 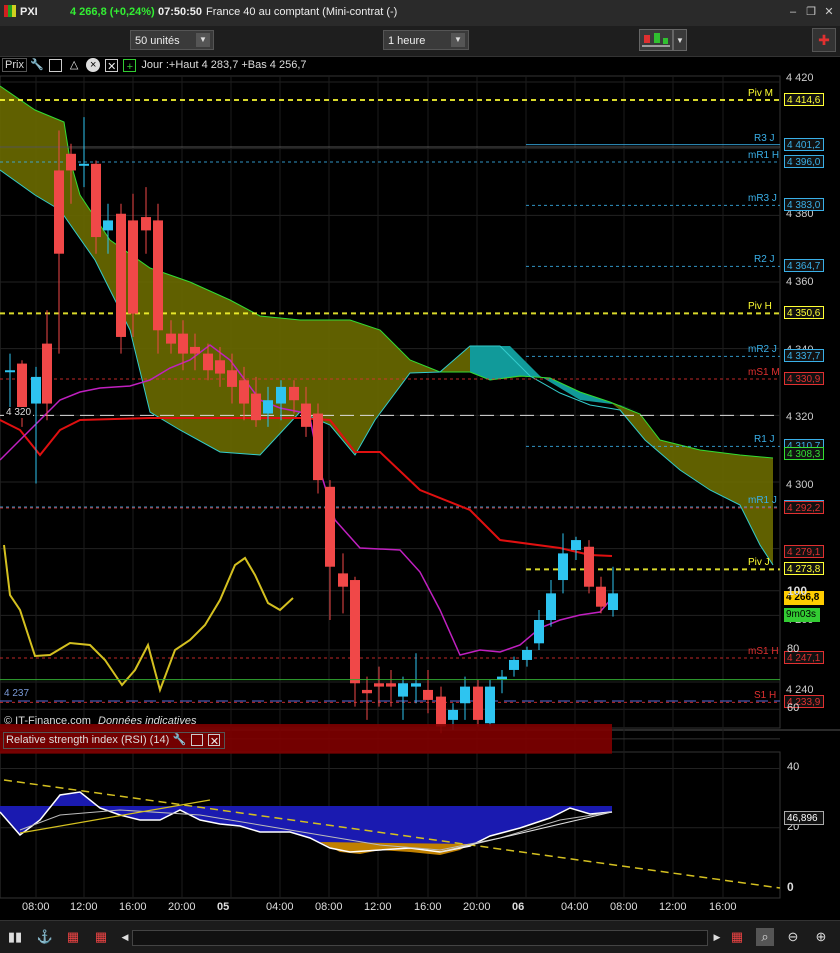 What do you see at coordinates (764, 439) in the screenshot?
I see `level-name: R1 J` at bounding box center [764, 439].